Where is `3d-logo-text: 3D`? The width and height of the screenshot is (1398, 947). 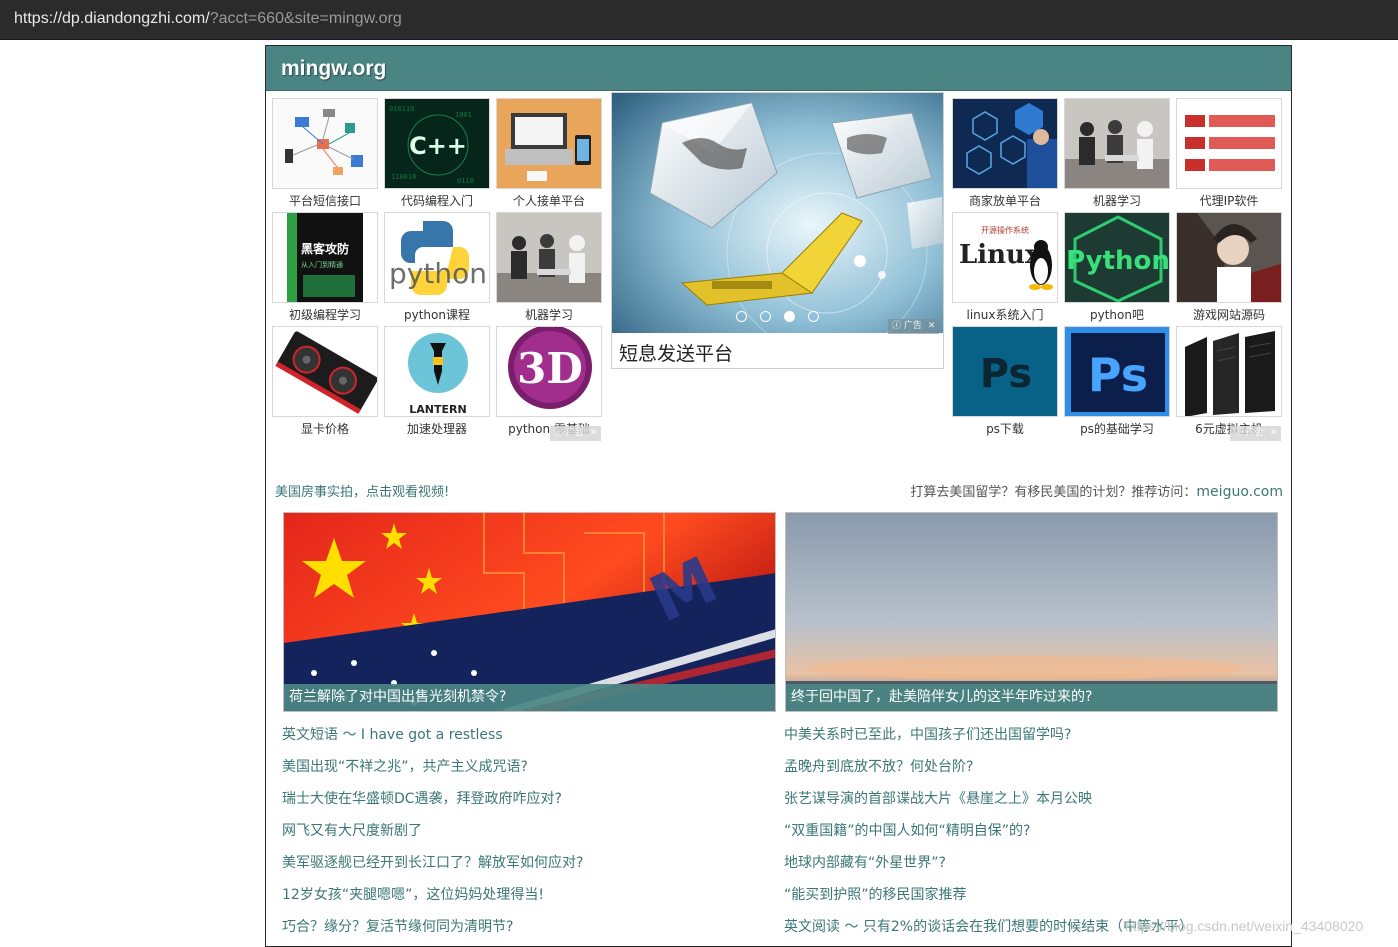 3d-logo-text: 3D is located at coordinates (550, 368).